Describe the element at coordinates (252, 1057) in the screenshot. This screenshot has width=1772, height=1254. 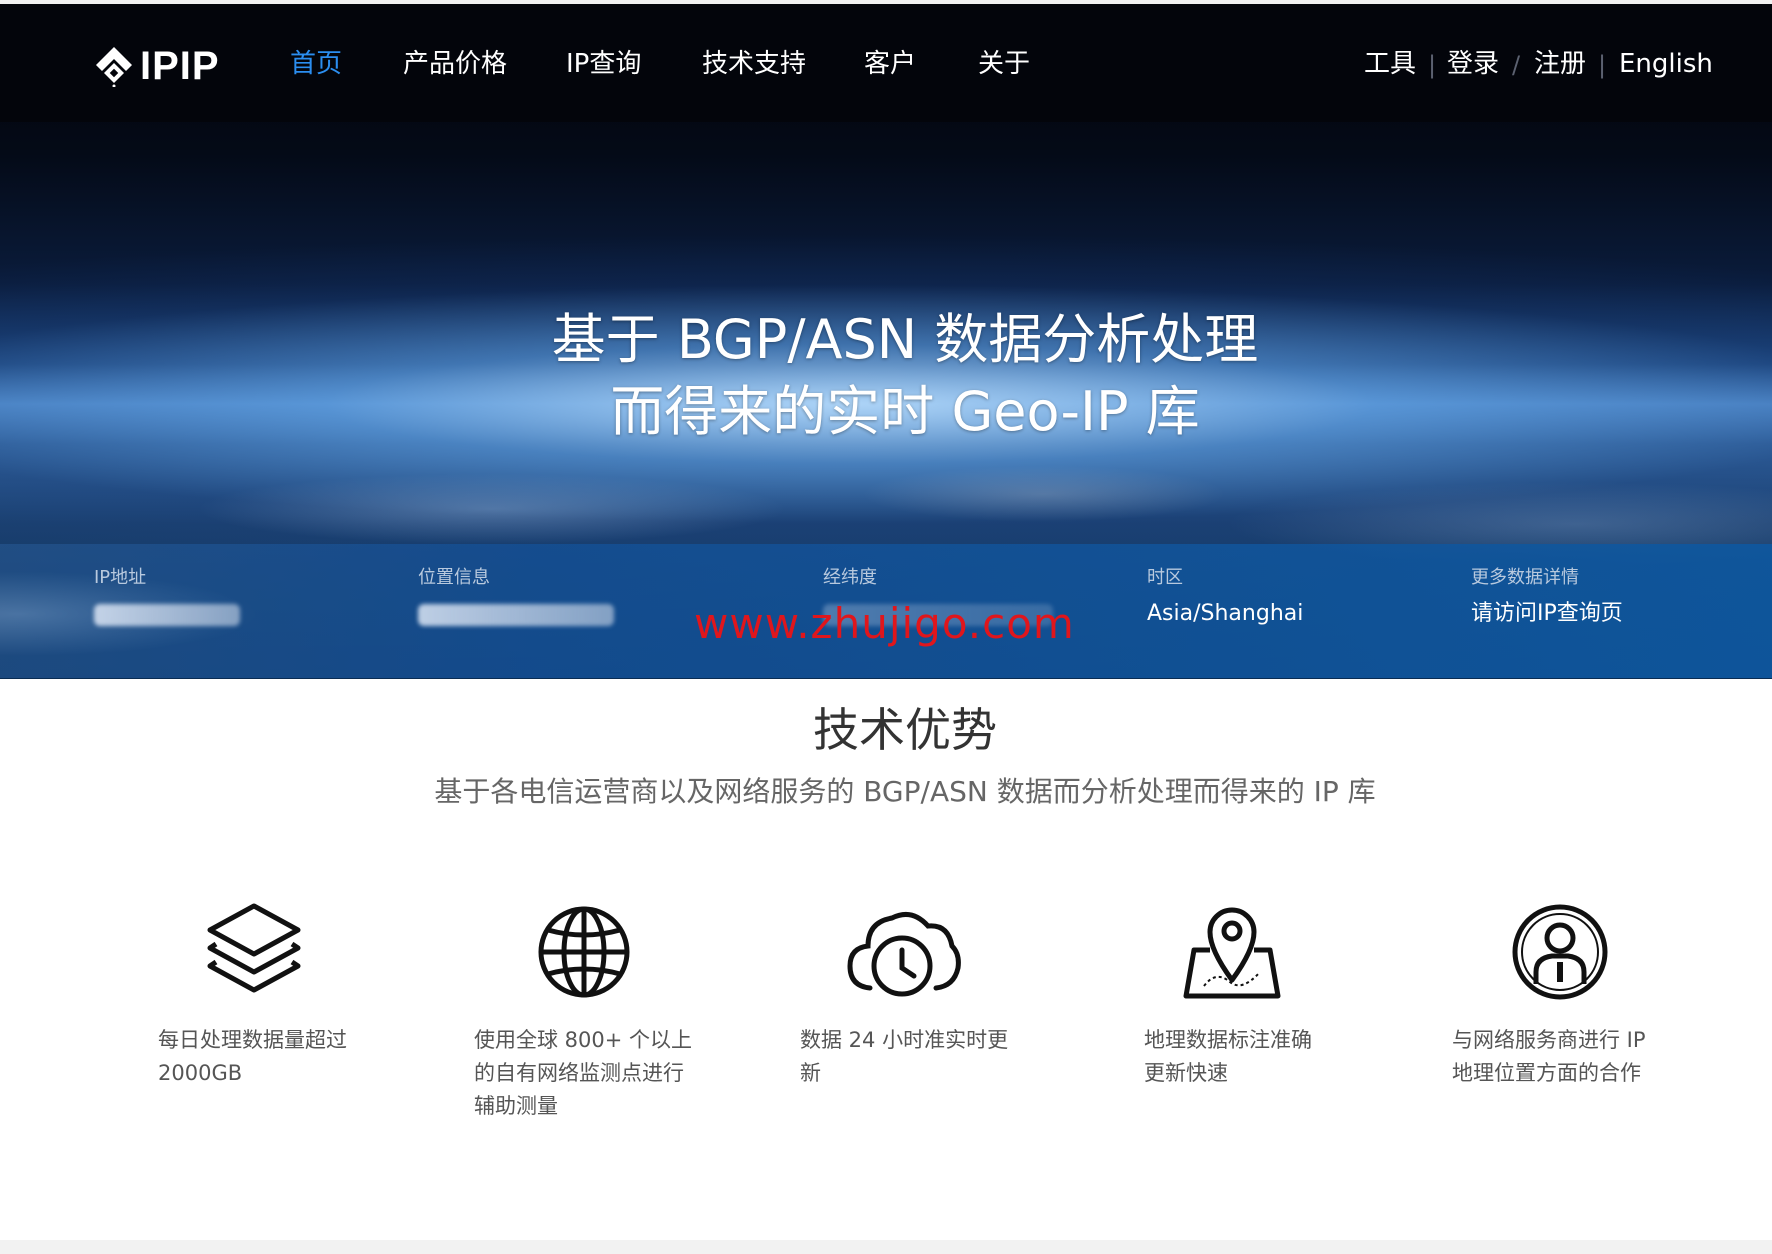
I see `feature-text: 每日处理数据量超过 2000GB` at that location.